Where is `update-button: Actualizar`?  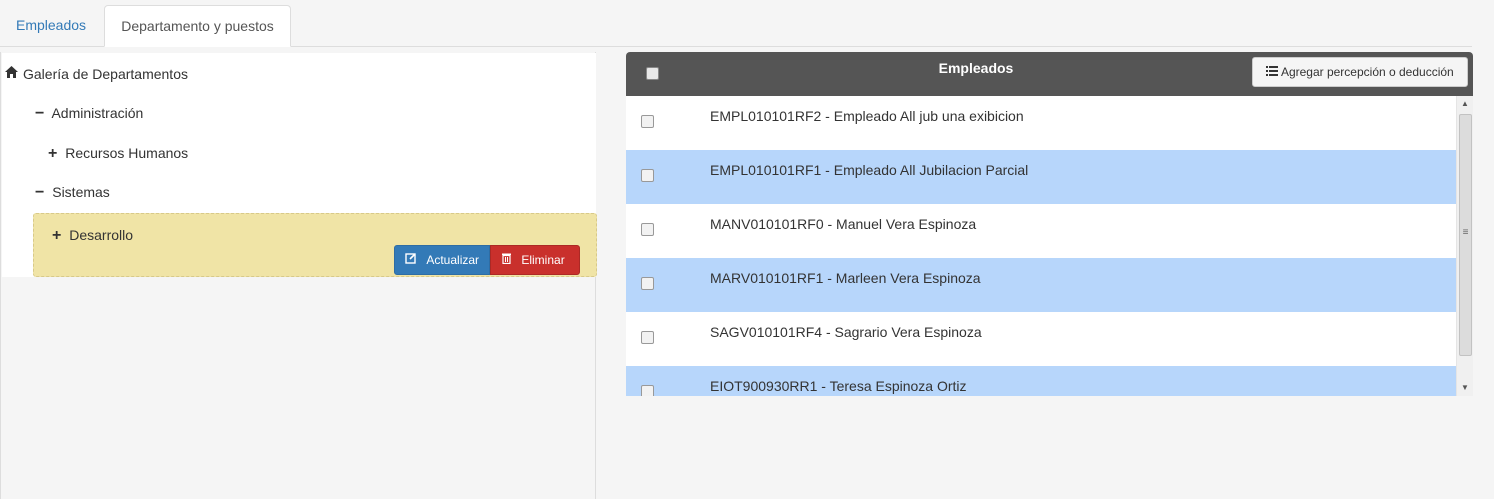 update-button: Actualizar is located at coordinates (442, 260).